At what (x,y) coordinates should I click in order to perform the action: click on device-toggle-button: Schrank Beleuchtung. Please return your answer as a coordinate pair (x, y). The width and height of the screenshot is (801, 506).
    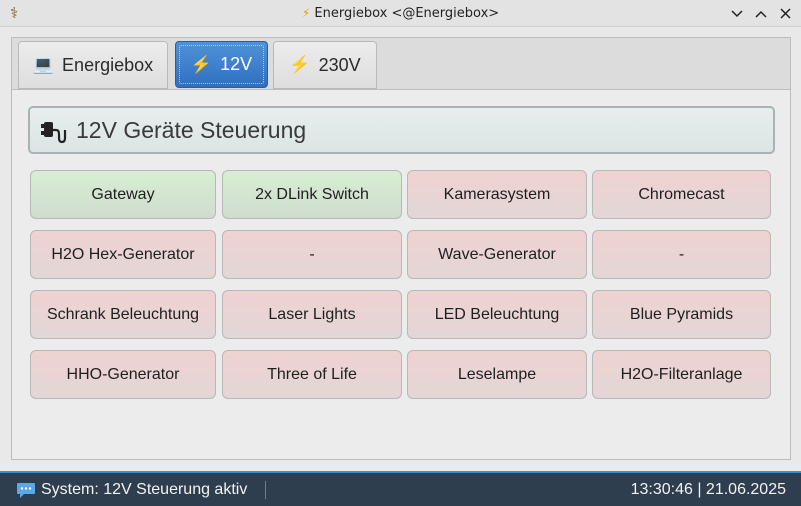
    Looking at the image, I should click on (123, 314).